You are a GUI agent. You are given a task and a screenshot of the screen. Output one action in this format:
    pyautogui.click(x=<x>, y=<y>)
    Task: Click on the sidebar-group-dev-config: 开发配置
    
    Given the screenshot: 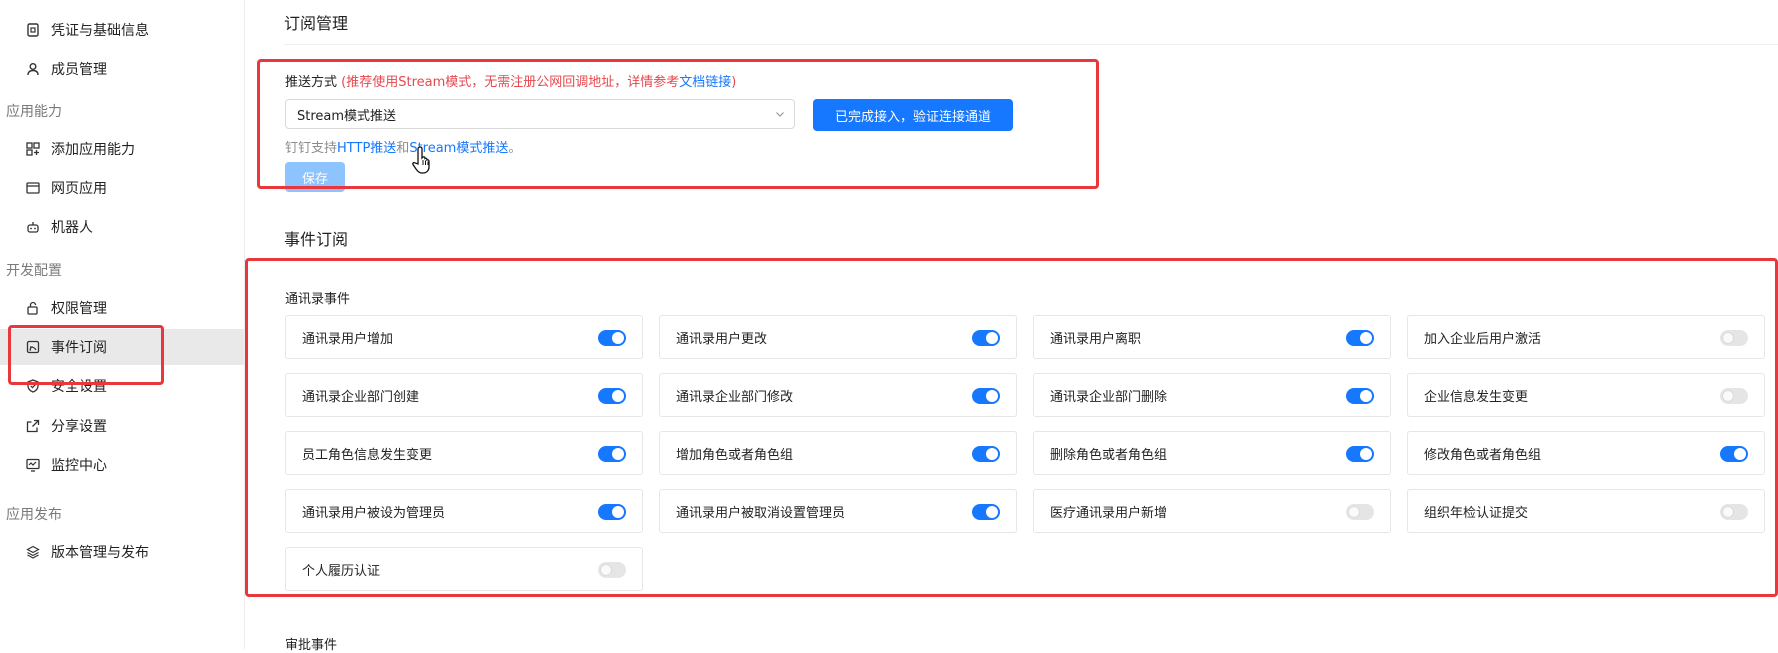 What is the action you would take?
    pyautogui.click(x=34, y=271)
    